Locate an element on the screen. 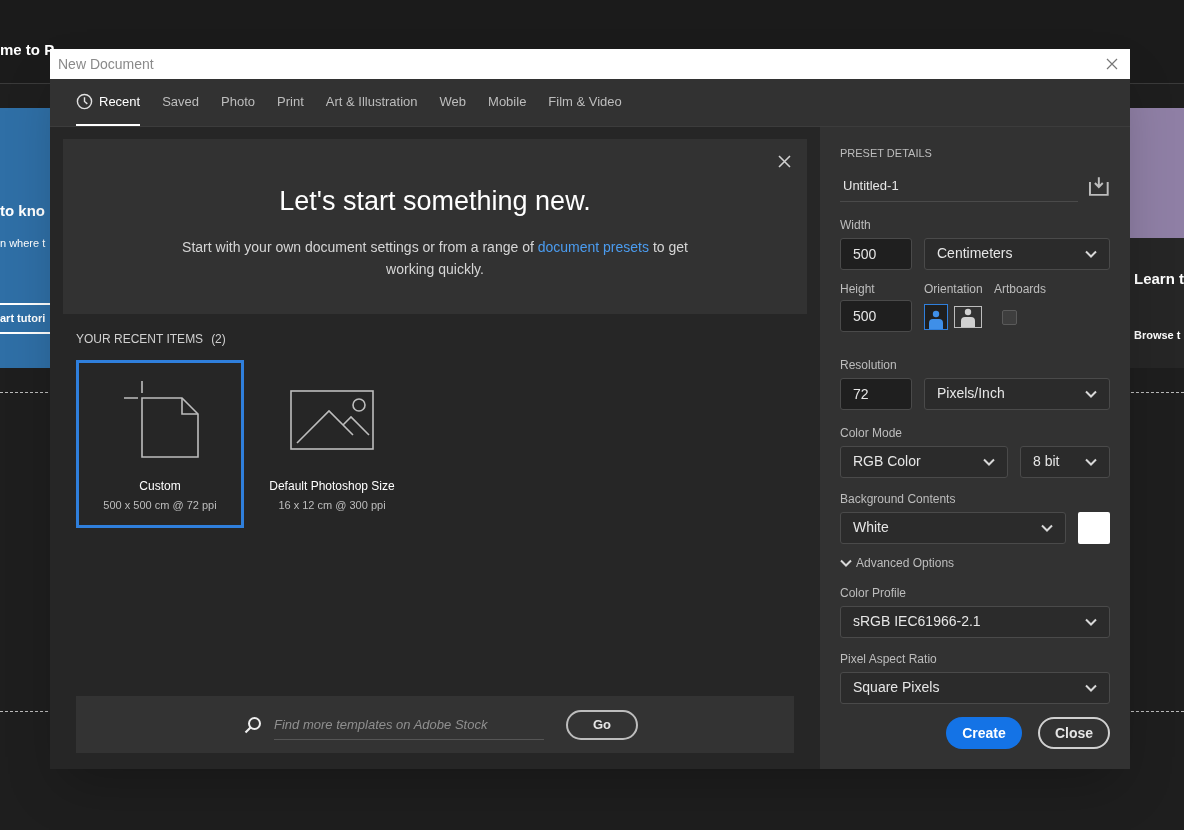 This screenshot has height=830, width=1184. save-preset-icon is located at coordinates (1099, 185).